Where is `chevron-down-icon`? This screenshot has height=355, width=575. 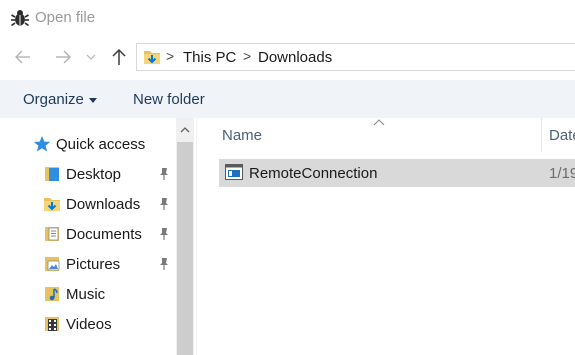 chevron-down-icon is located at coordinates (91, 57).